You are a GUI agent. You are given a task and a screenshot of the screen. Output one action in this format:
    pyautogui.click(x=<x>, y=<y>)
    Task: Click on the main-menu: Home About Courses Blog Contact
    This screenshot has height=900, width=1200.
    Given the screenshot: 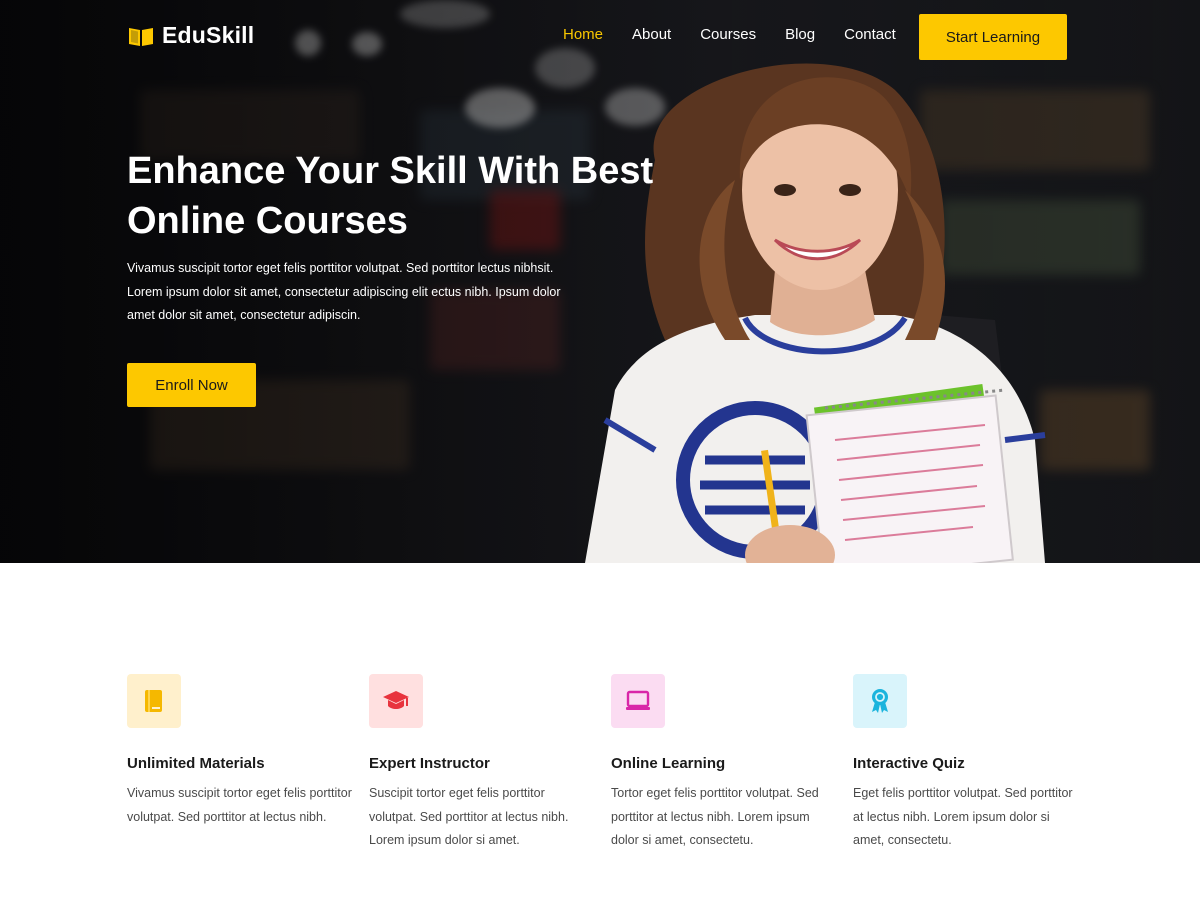 What is the action you would take?
    pyautogui.click(x=744, y=34)
    